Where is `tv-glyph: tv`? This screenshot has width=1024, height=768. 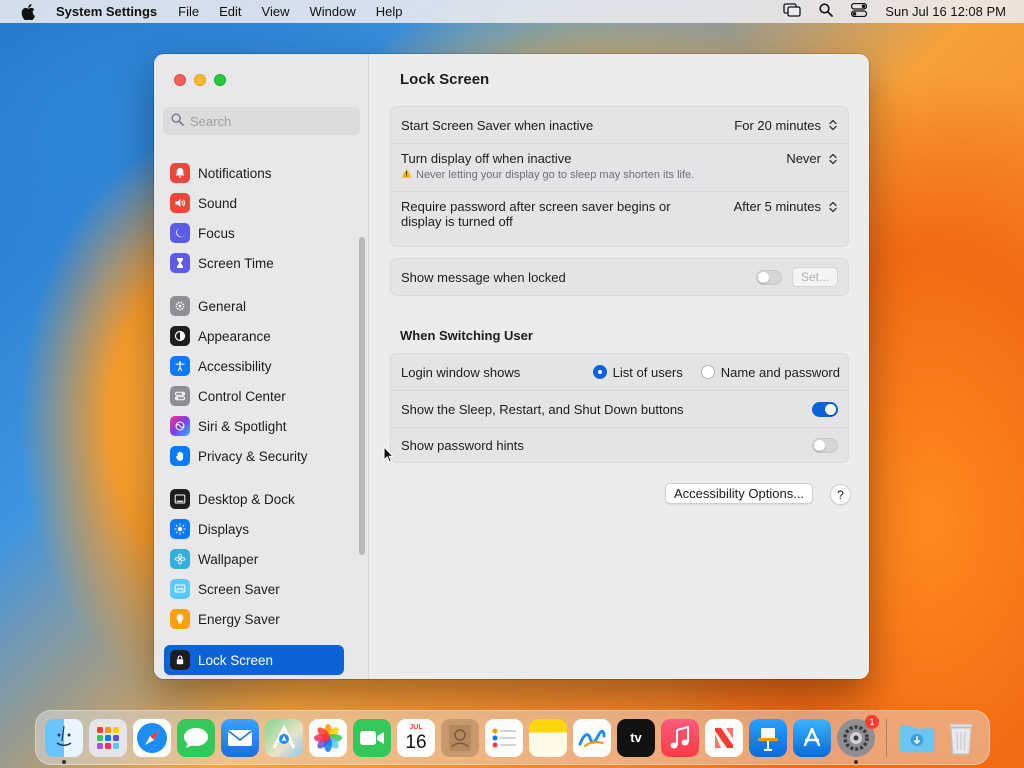 tv-glyph: tv is located at coordinates (636, 737).